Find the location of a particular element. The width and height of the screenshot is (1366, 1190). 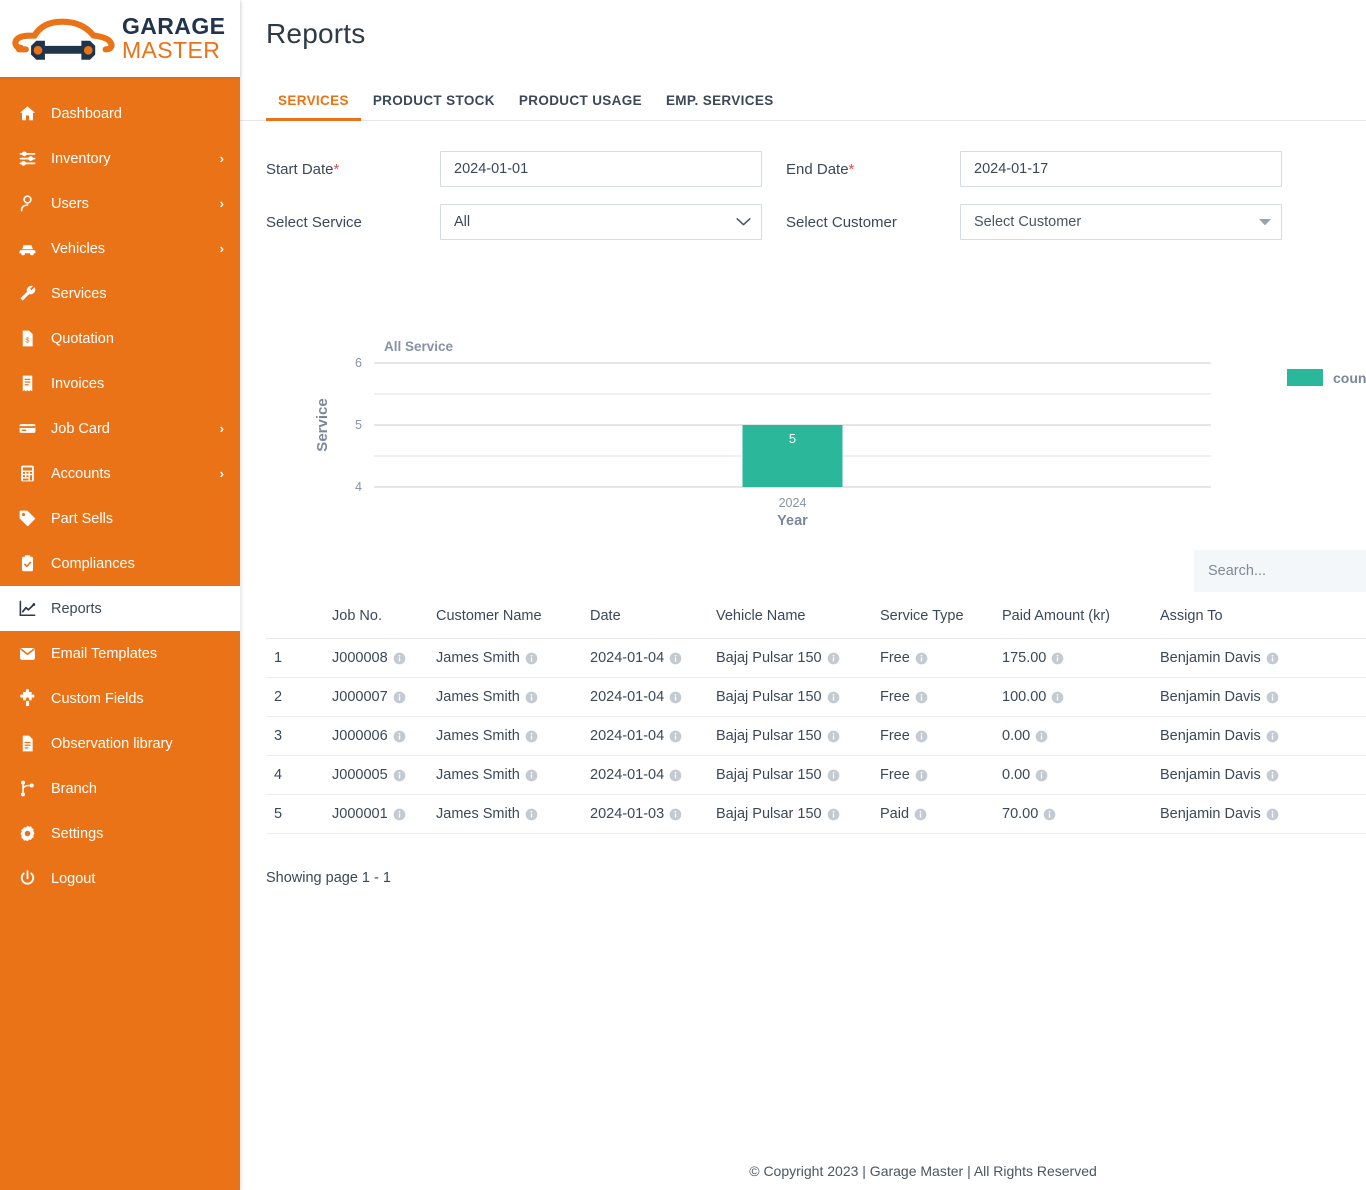

column-header-index is located at coordinates (296, 618).